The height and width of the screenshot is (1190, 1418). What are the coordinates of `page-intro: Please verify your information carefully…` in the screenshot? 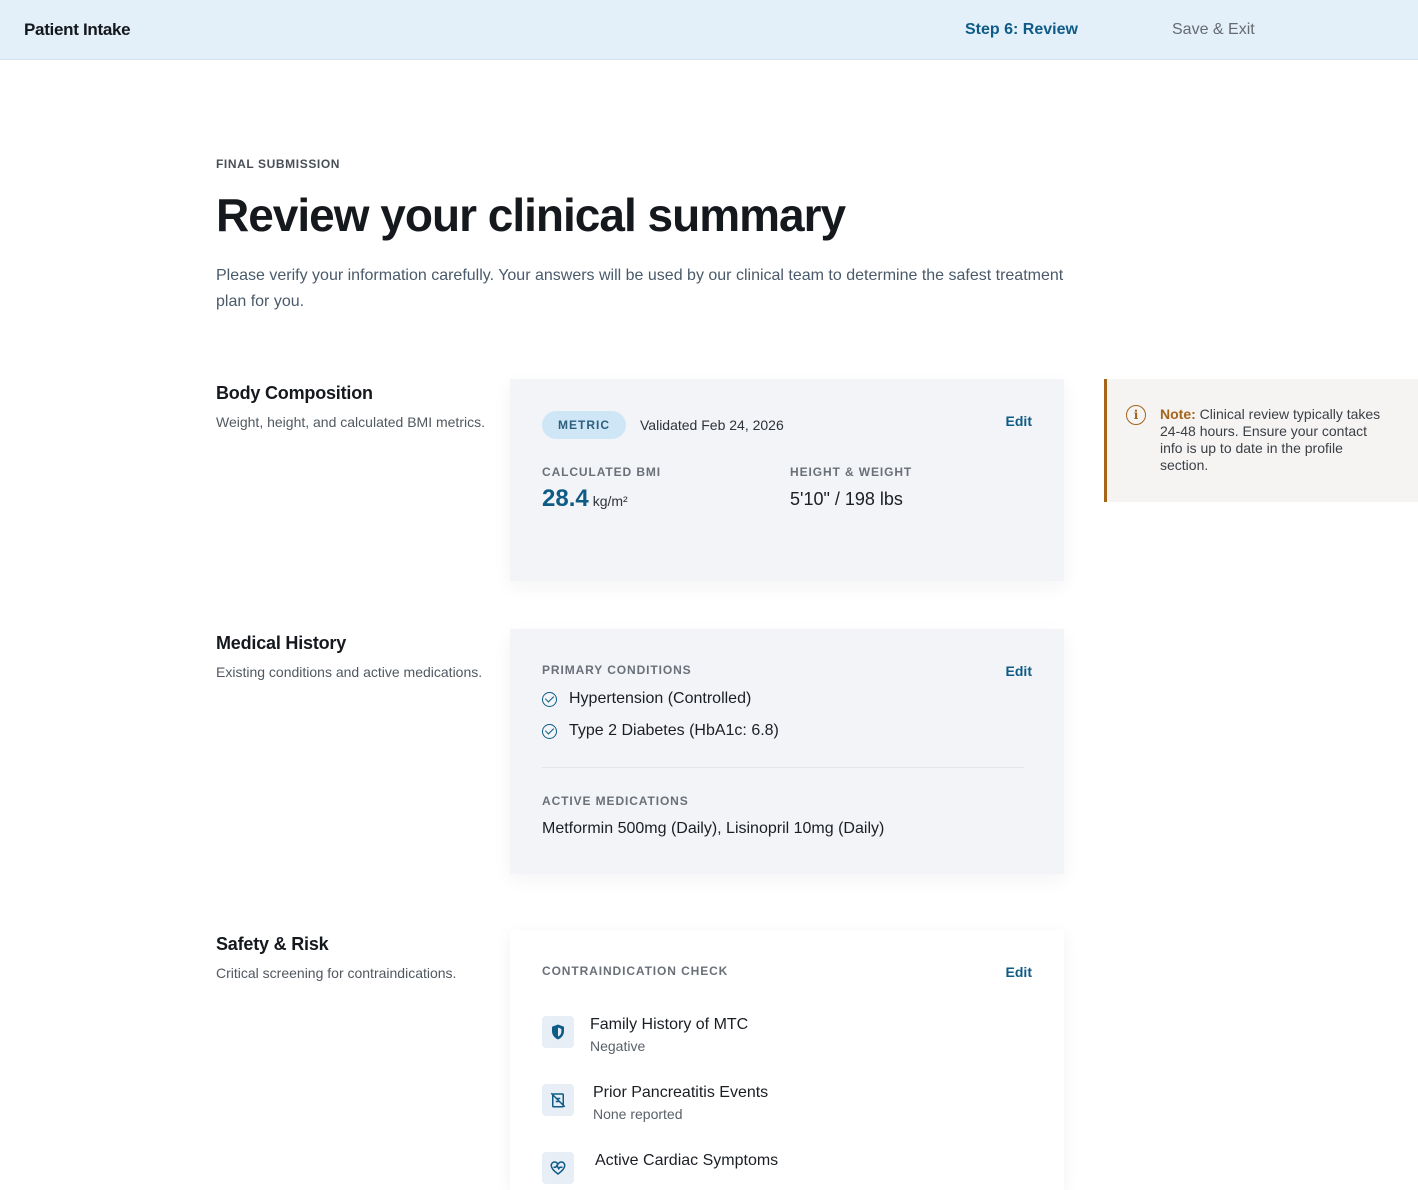 It's located at (640, 288).